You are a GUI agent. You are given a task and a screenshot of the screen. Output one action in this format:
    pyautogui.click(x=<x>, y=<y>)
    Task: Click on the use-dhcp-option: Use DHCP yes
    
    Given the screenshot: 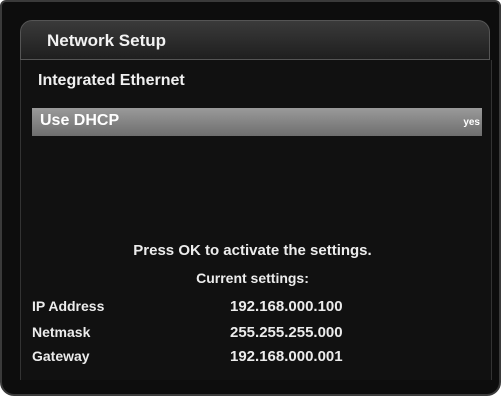 What is the action you would take?
    pyautogui.click(x=257, y=122)
    